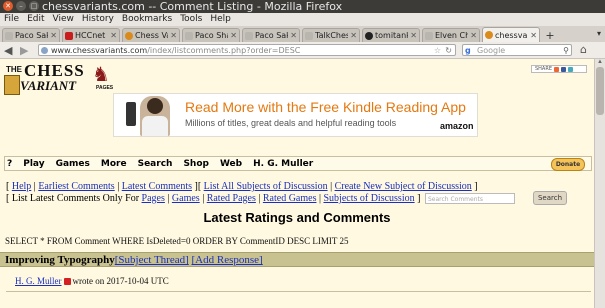  What do you see at coordinates (76, 186) in the screenshot?
I see `earliest-comments-link: Earliest Comments` at bounding box center [76, 186].